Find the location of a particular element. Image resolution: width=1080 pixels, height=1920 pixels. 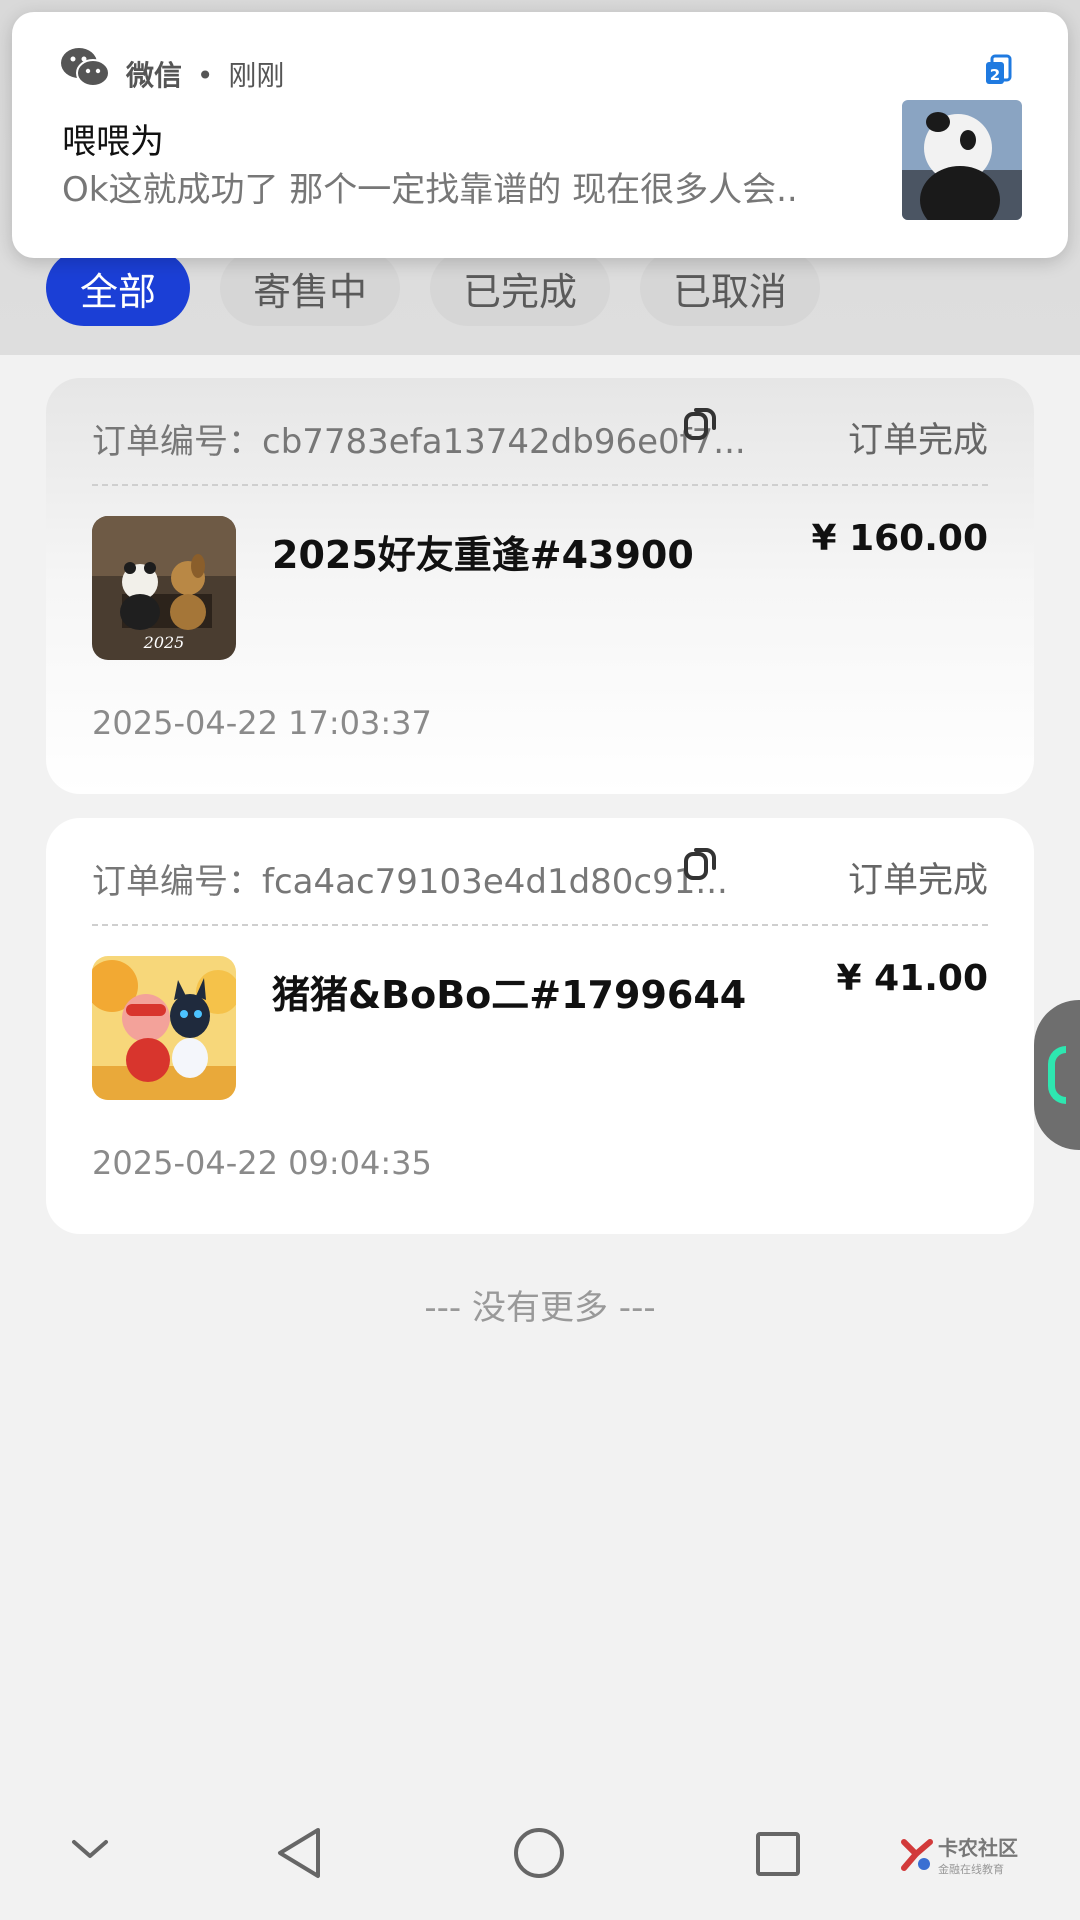

notification-header: 微信 • 刚刚 is located at coordinates (205, 74).